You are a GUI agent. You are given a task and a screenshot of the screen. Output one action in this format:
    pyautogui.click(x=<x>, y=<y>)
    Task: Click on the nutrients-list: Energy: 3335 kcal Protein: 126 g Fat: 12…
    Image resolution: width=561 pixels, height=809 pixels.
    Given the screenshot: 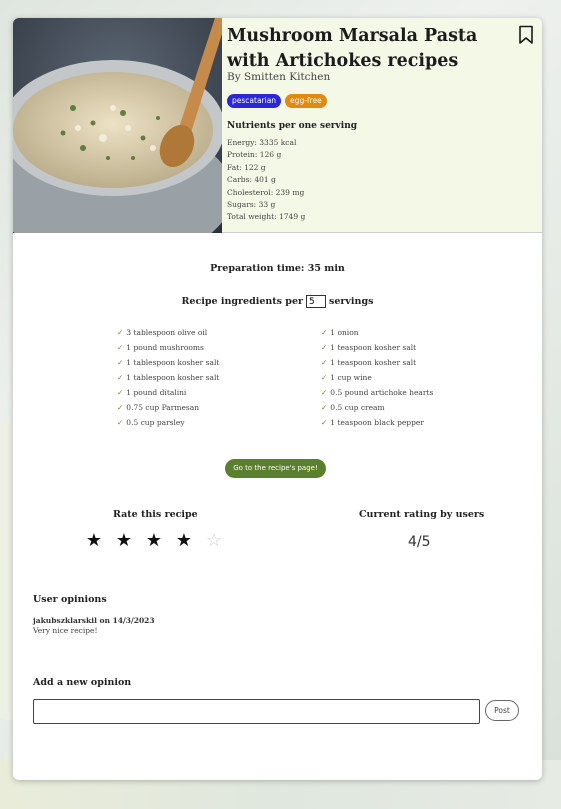 What is the action you would take?
    pyautogui.click(x=266, y=180)
    